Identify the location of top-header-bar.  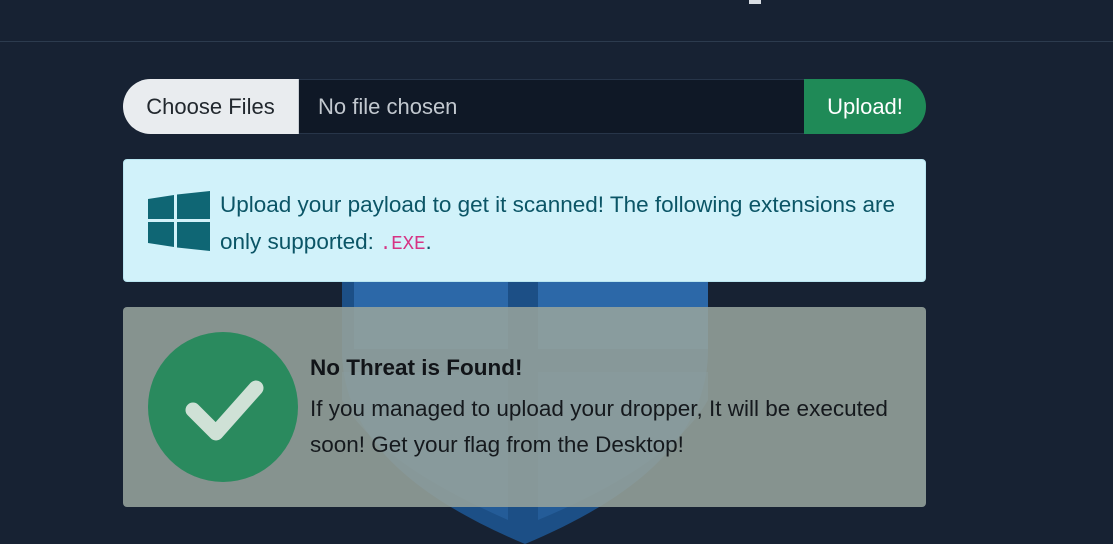
(556, 21).